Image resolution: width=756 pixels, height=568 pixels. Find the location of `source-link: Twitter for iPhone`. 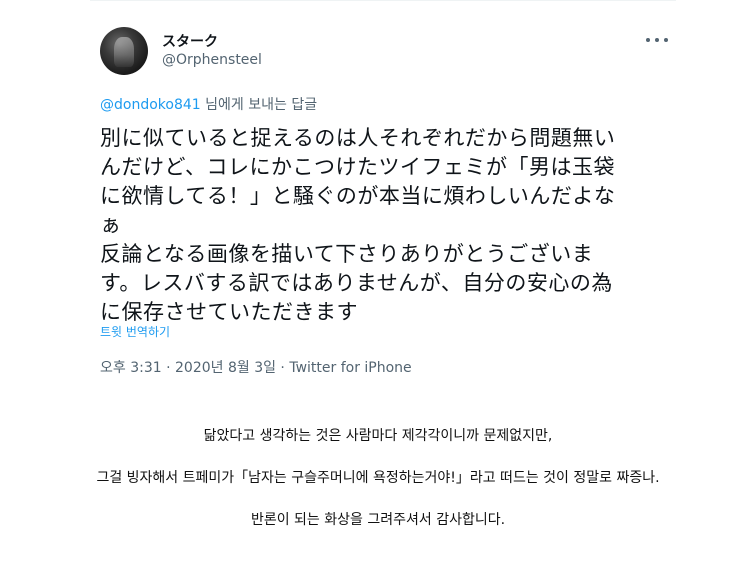

source-link: Twitter for iPhone is located at coordinates (350, 368).